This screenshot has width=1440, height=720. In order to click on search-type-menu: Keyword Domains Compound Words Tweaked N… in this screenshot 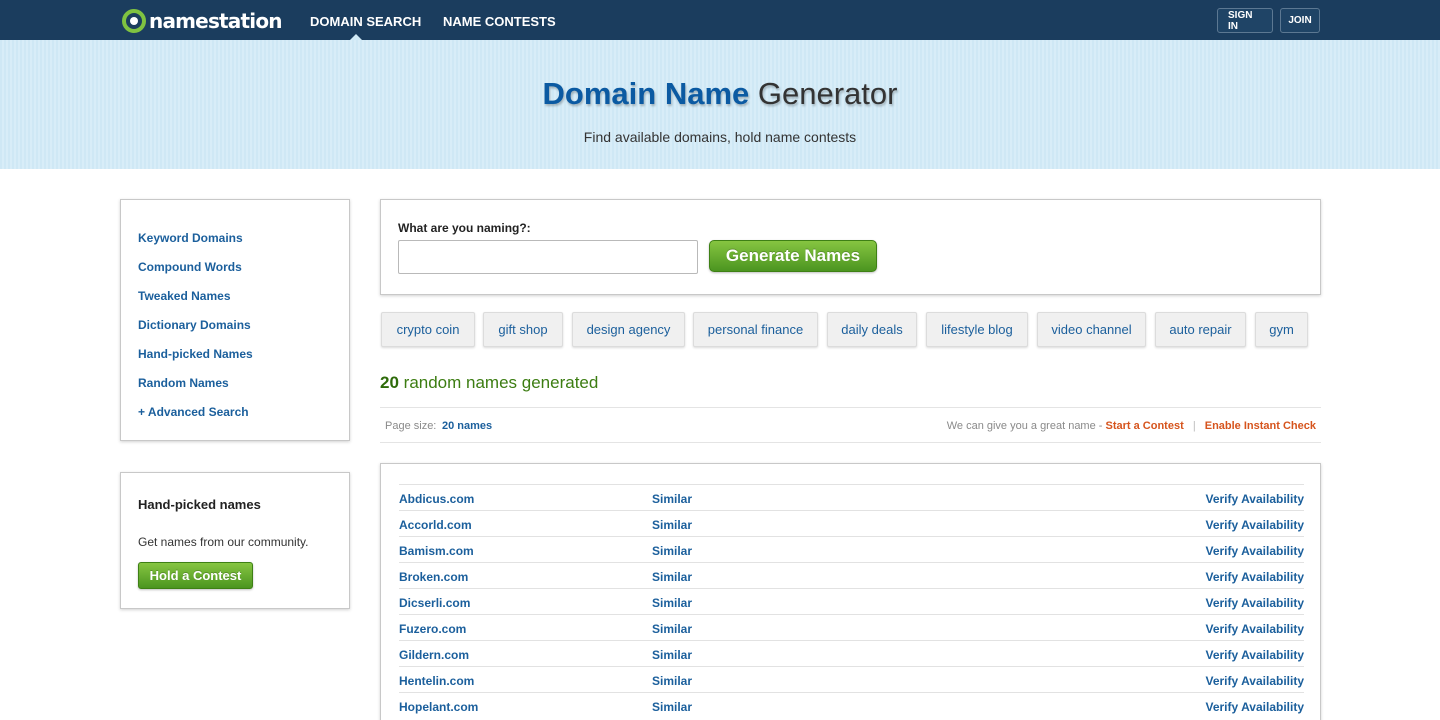, I will do `click(235, 320)`.